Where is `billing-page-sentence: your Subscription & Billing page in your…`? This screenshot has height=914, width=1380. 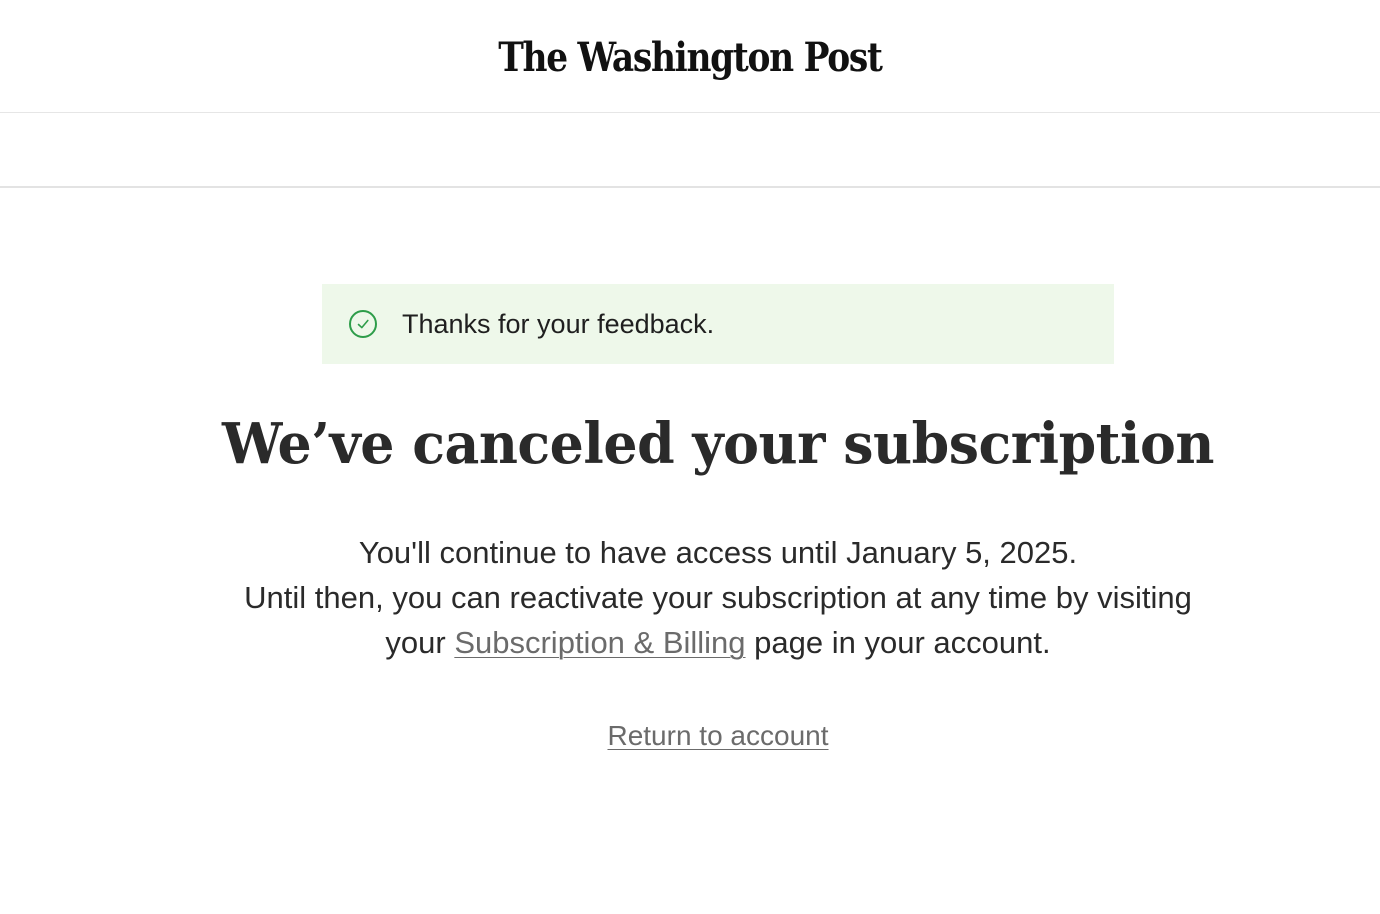 billing-page-sentence: your Subscription & Billing page in your… is located at coordinates (718, 642).